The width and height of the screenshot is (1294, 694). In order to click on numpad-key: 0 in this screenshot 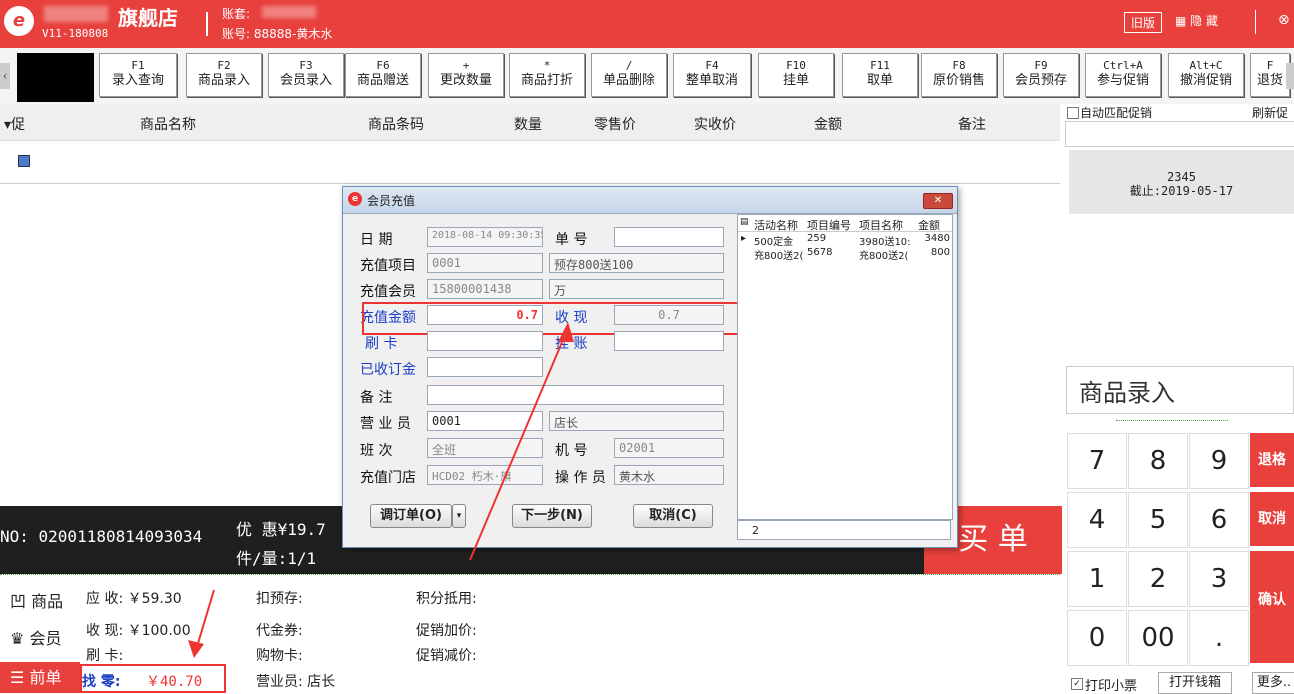, I will do `click(1097, 638)`.